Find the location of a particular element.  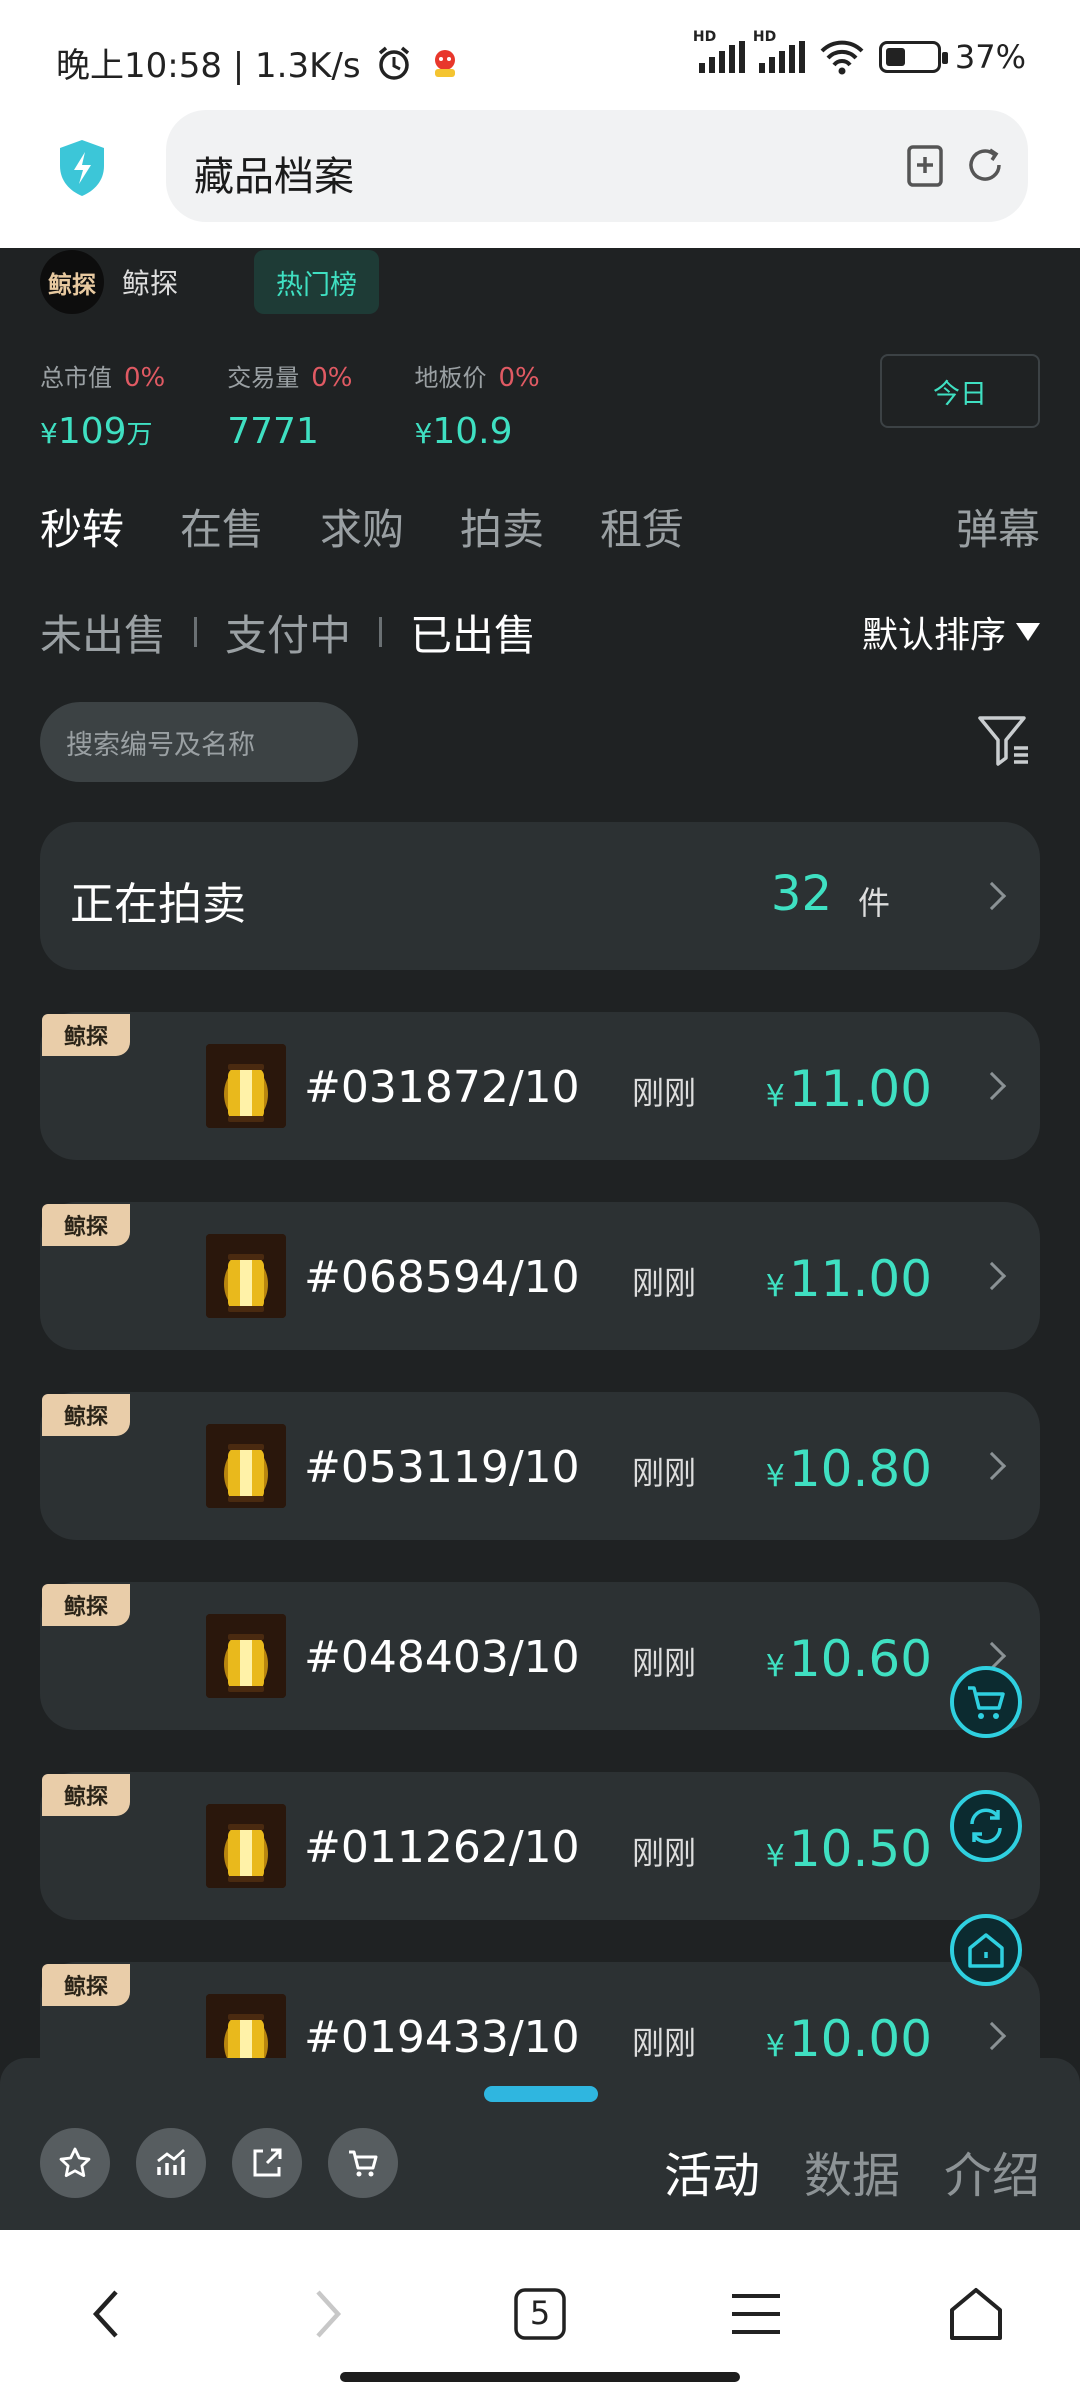

cart-button is located at coordinates (363, 2163).